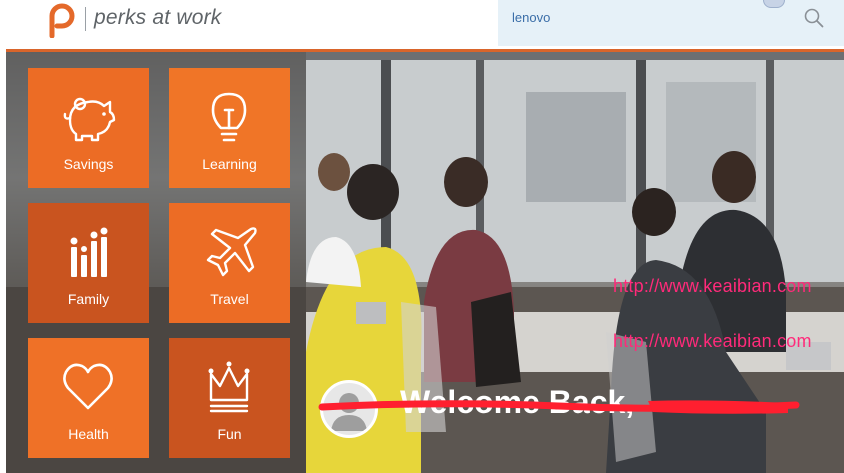 This screenshot has height=473, width=844. I want to click on search-bar, so click(671, 23).